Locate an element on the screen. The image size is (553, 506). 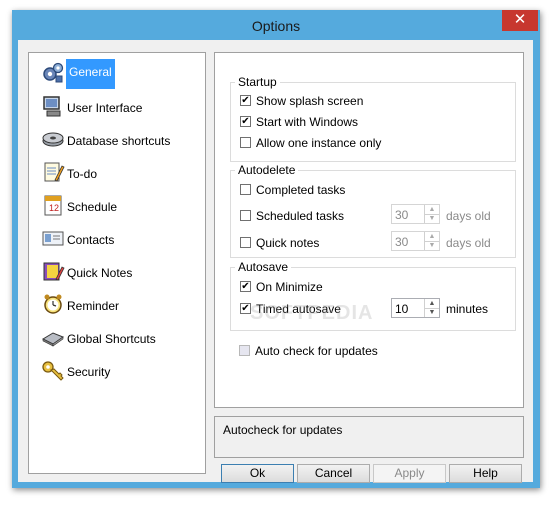
nav-label: General is located at coordinates (90, 74).